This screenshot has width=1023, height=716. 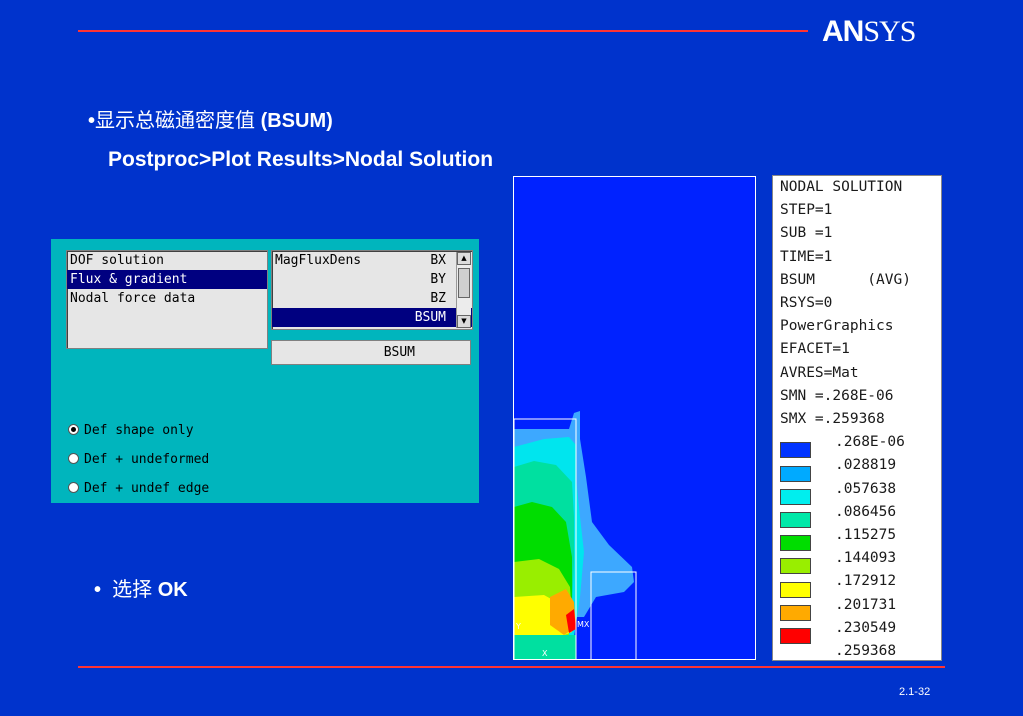 What do you see at coordinates (866, 651) in the screenshot?
I see `legend-band-value: .259368` at bounding box center [866, 651].